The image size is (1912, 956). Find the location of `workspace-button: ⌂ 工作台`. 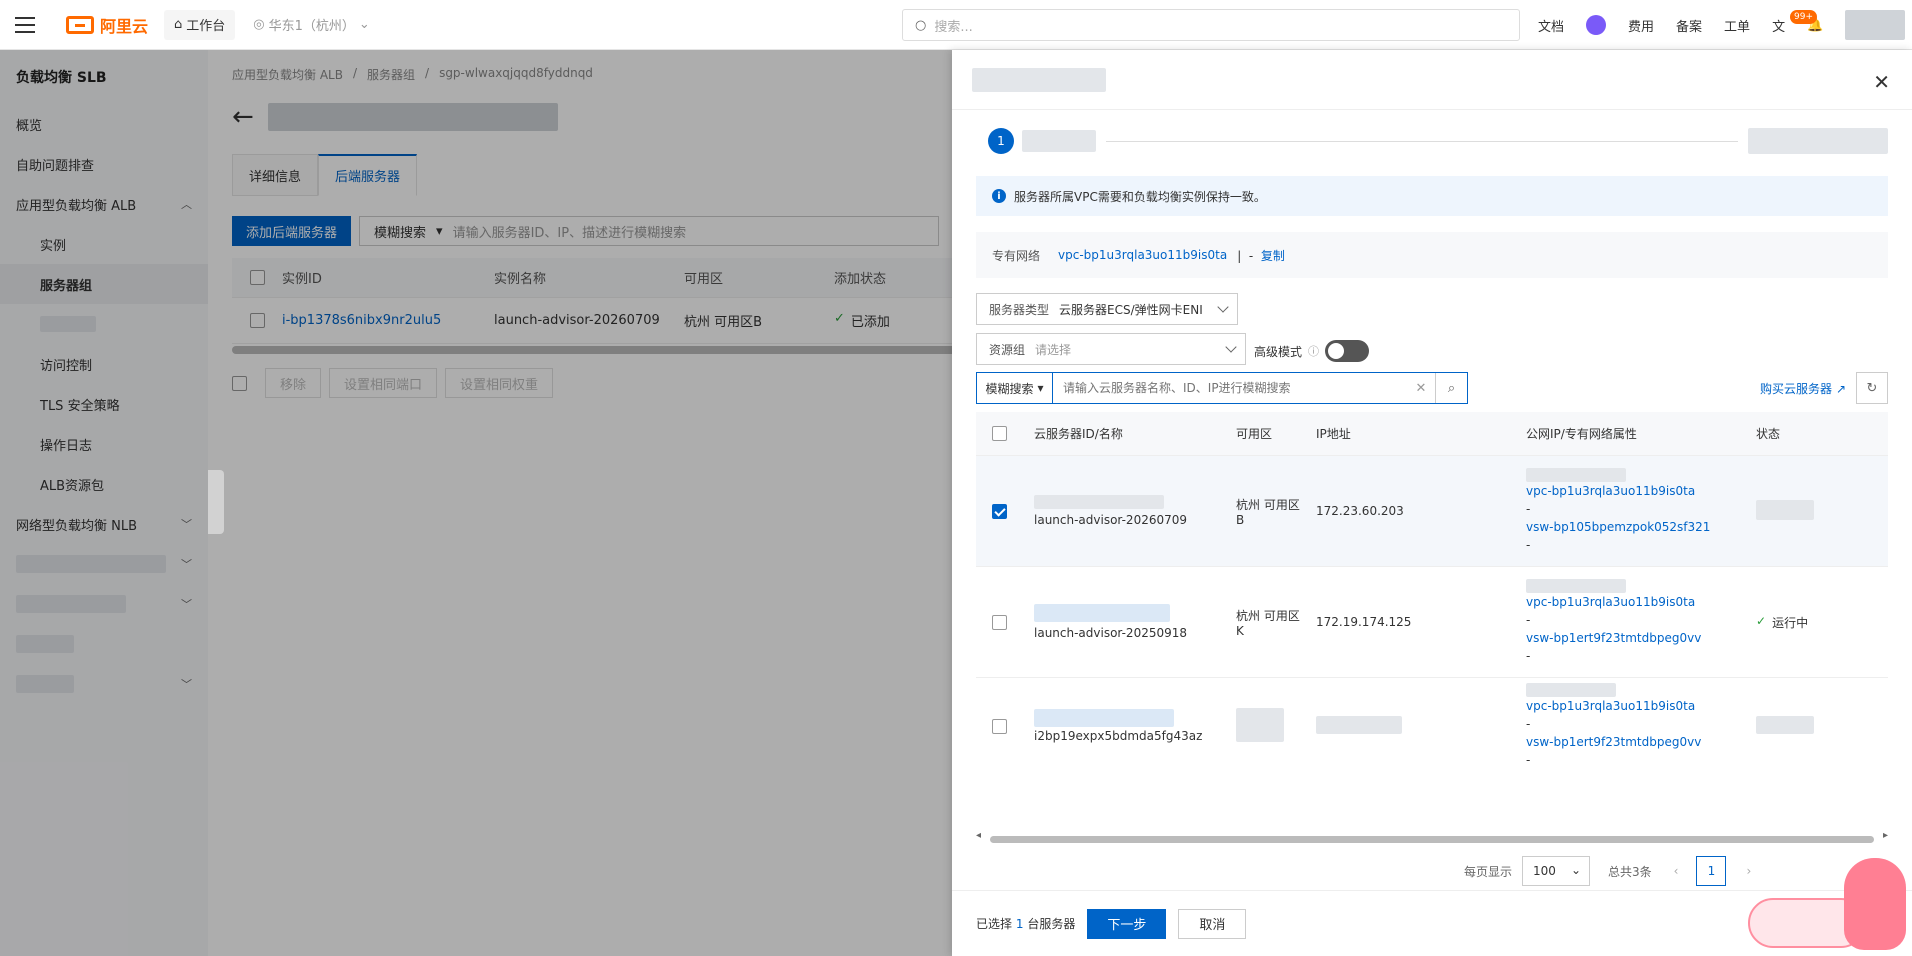

workspace-button: ⌂ 工作台 is located at coordinates (200, 24).